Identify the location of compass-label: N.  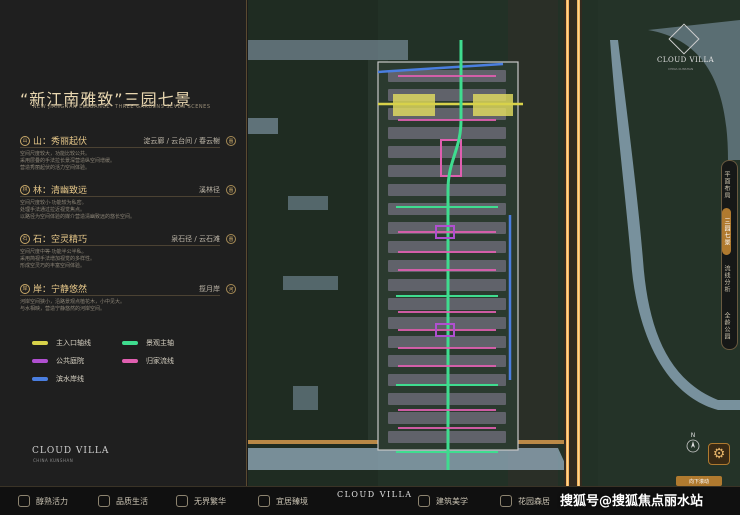
(693, 435).